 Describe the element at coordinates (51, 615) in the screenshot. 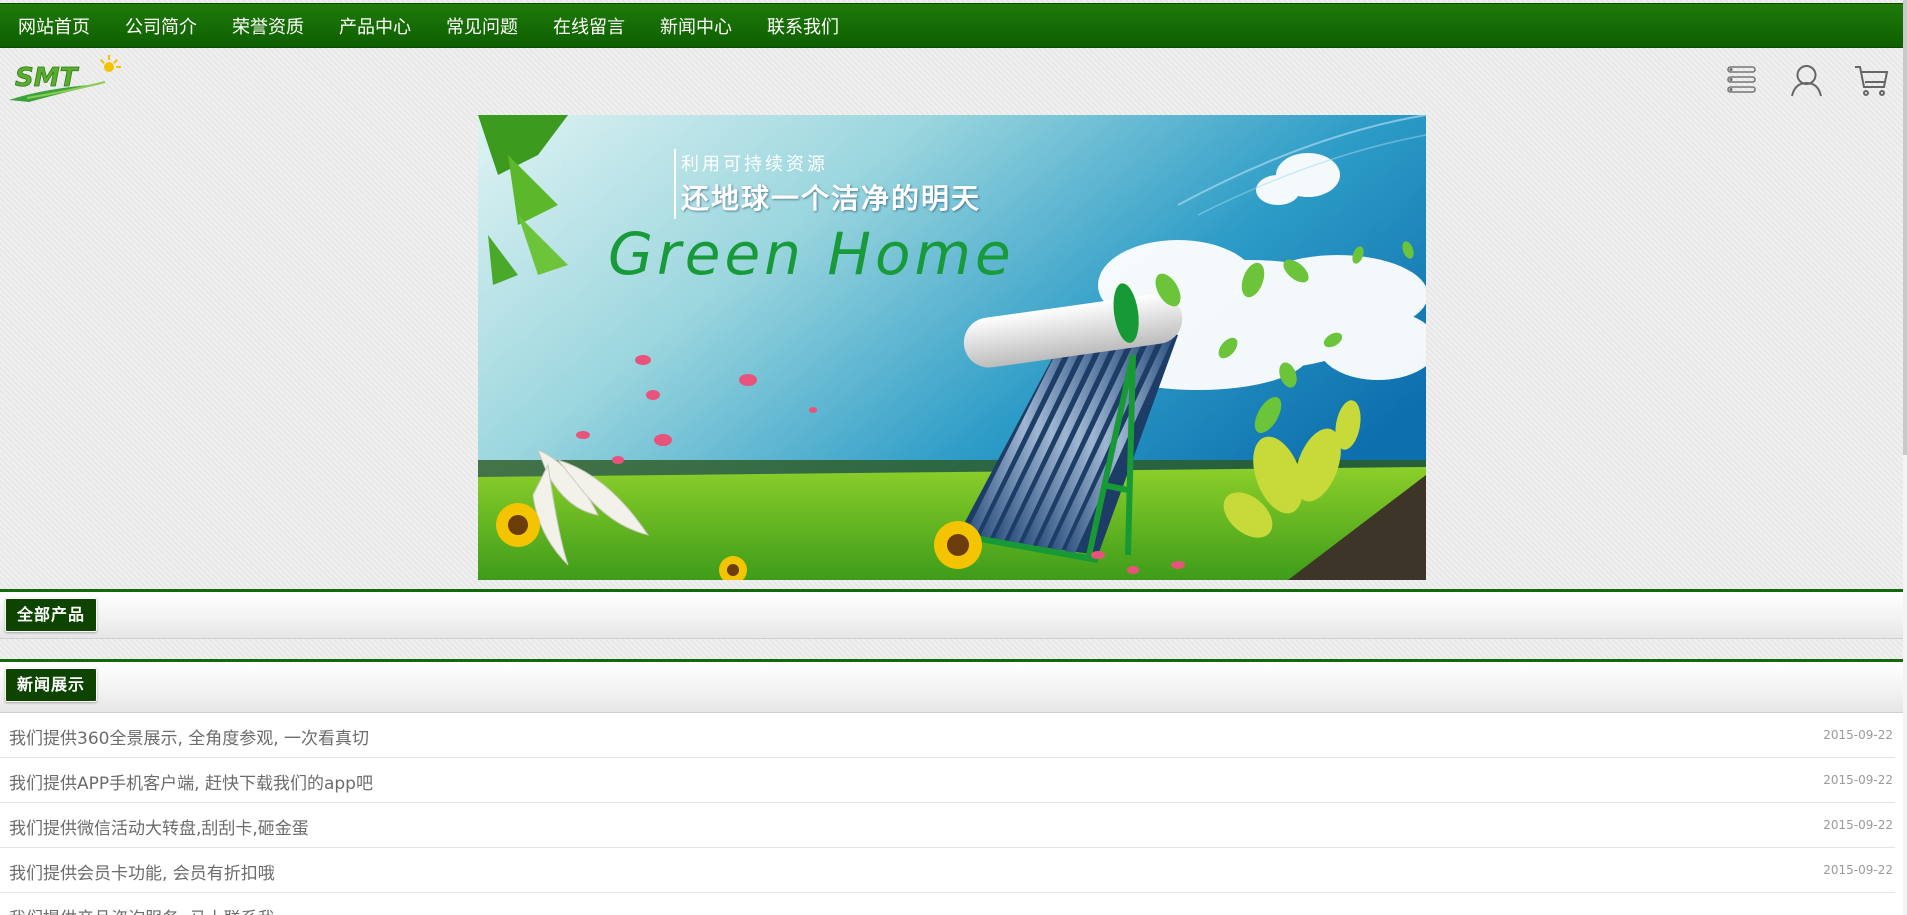

I see `products-tab: 全部产品` at that location.